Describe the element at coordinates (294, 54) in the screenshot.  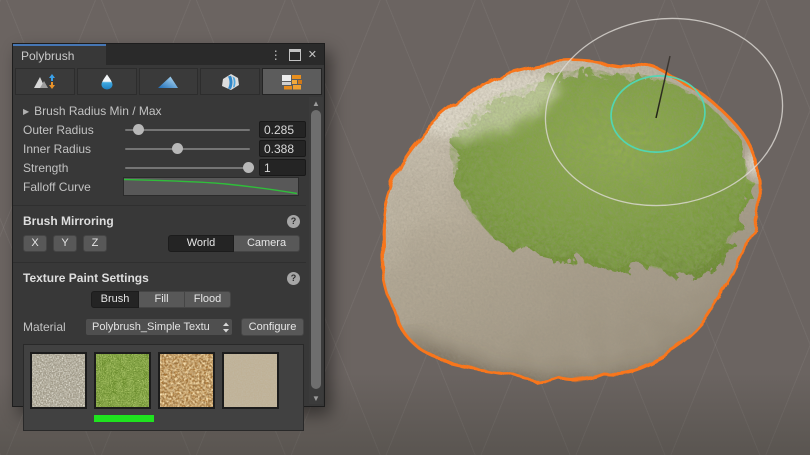
I see `maximize-icon` at that location.